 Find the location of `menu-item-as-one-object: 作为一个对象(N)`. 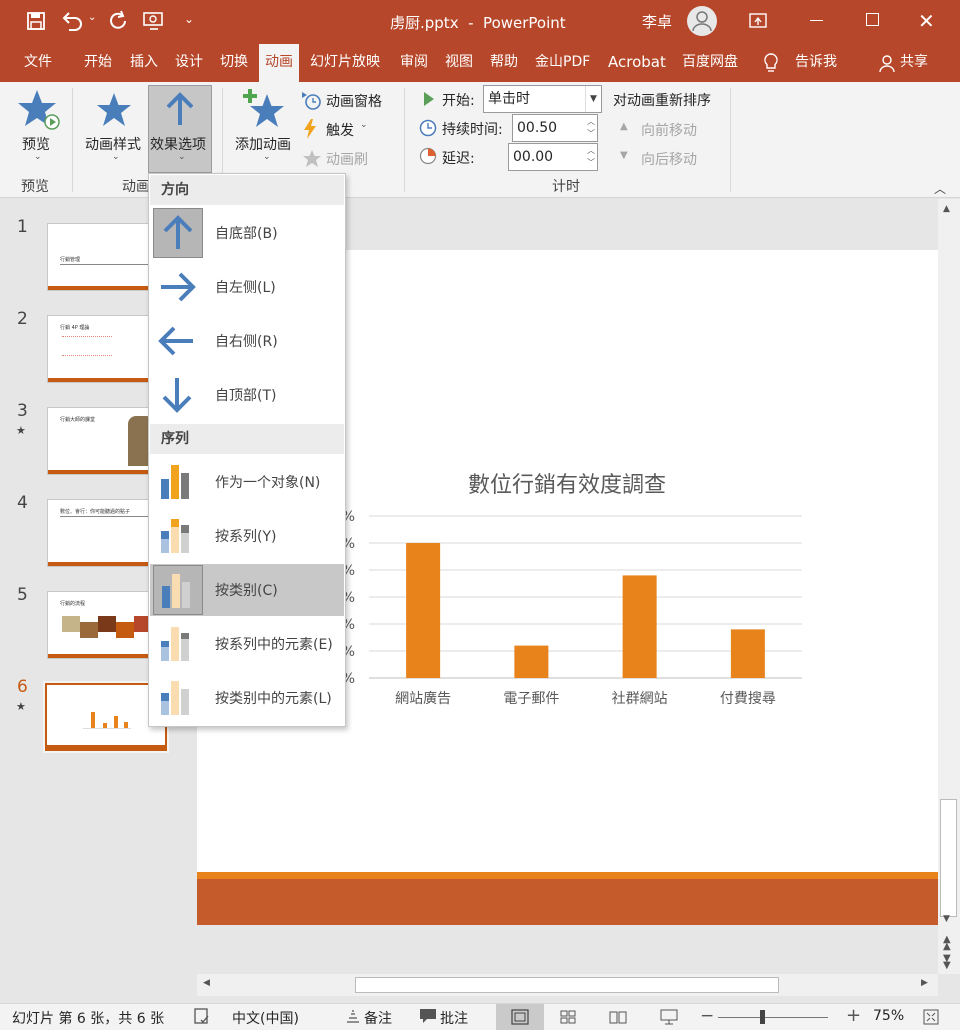

menu-item-as-one-object: 作为一个对象(N) is located at coordinates (247, 482).